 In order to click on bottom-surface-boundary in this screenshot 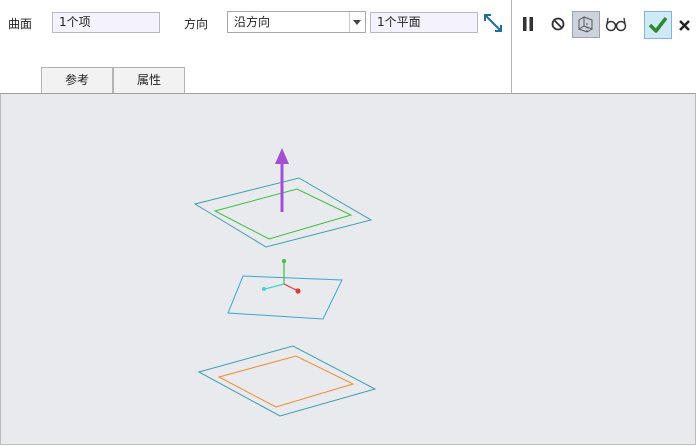, I will do `click(286, 381)`.